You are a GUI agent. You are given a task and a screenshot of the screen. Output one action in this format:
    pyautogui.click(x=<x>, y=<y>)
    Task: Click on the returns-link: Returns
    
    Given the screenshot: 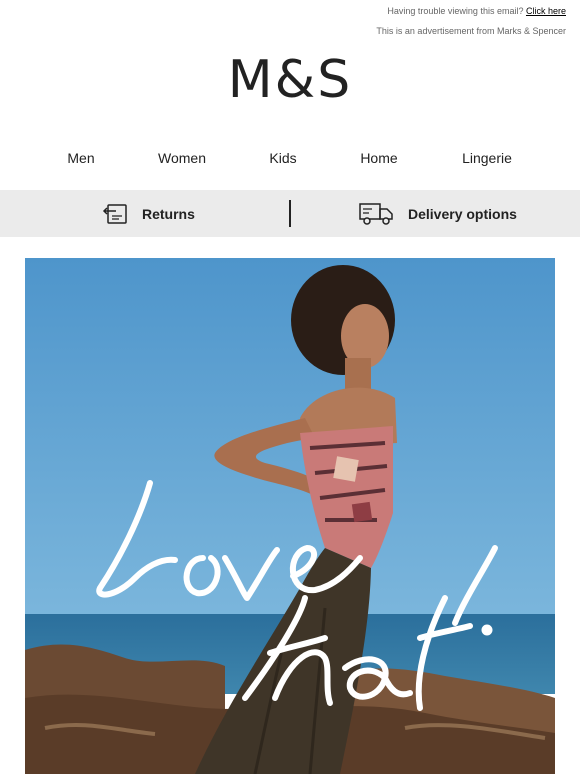 What is the action you would take?
    pyautogui.click(x=148, y=213)
    